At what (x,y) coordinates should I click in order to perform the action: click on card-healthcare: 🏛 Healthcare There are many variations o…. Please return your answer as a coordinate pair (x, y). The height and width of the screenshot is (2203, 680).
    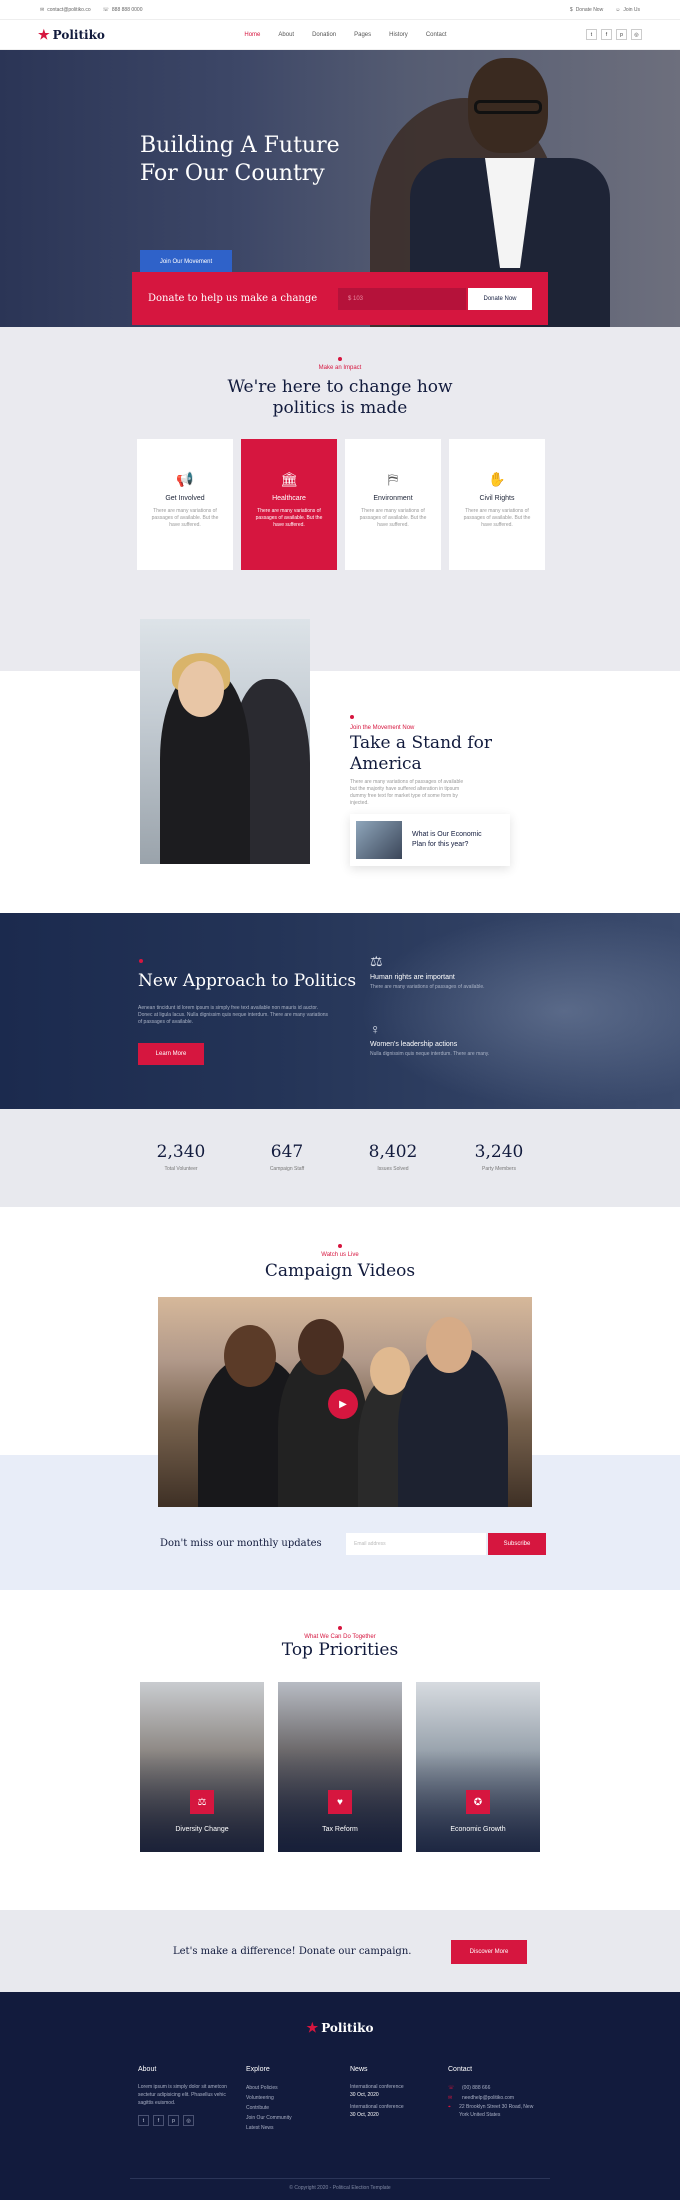
    Looking at the image, I should click on (289, 504).